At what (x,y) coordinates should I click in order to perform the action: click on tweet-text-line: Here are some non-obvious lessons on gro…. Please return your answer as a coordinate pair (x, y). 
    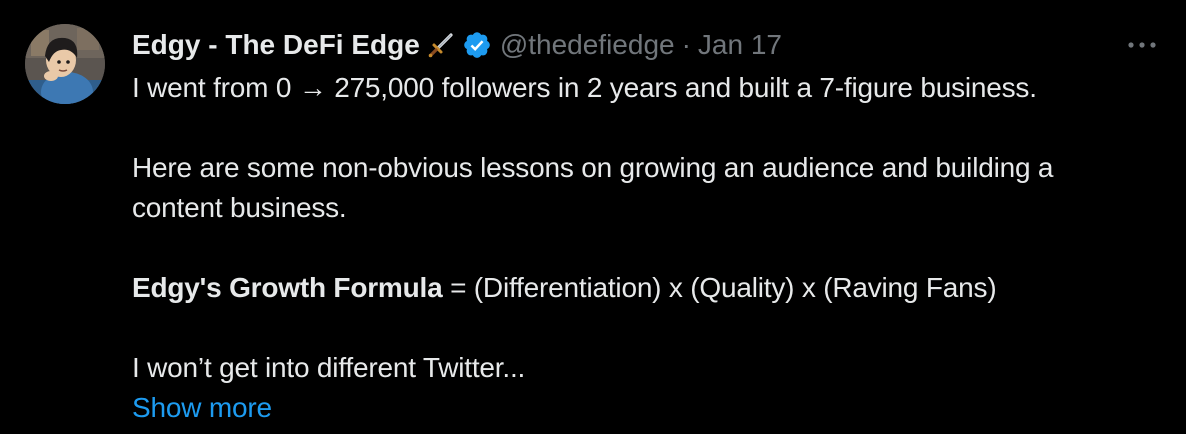
    Looking at the image, I should click on (593, 167).